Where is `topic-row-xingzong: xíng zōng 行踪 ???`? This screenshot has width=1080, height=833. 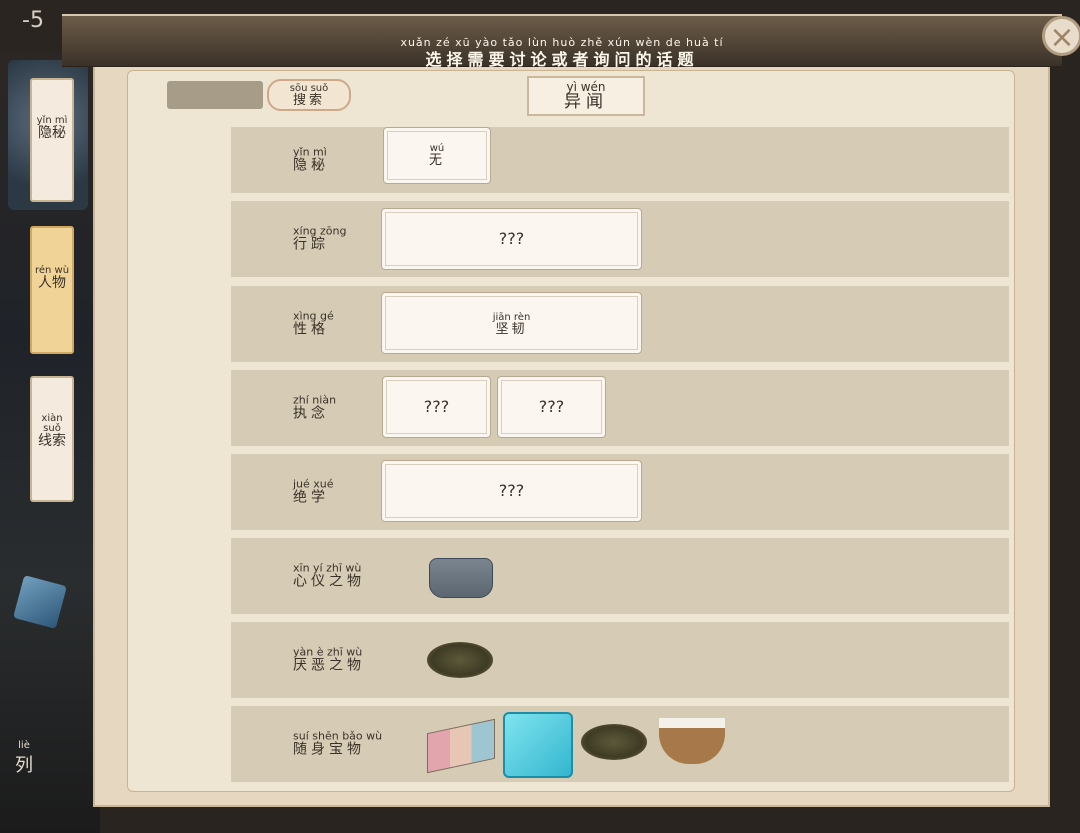 topic-row-xingzong: xíng zōng 行踪 ??? is located at coordinates (620, 239).